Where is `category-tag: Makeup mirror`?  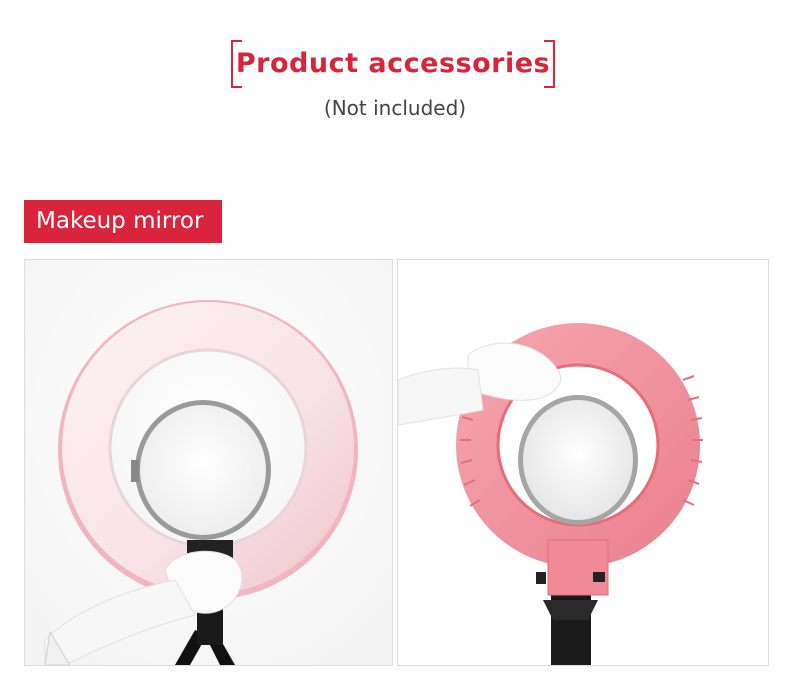
category-tag: Makeup mirror is located at coordinates (123, 221).